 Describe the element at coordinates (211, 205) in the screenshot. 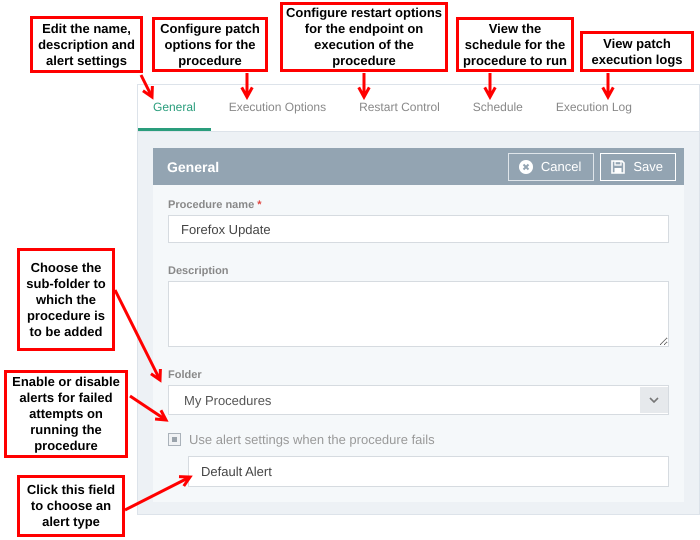

I see `field-label: Procedure name` at that location.